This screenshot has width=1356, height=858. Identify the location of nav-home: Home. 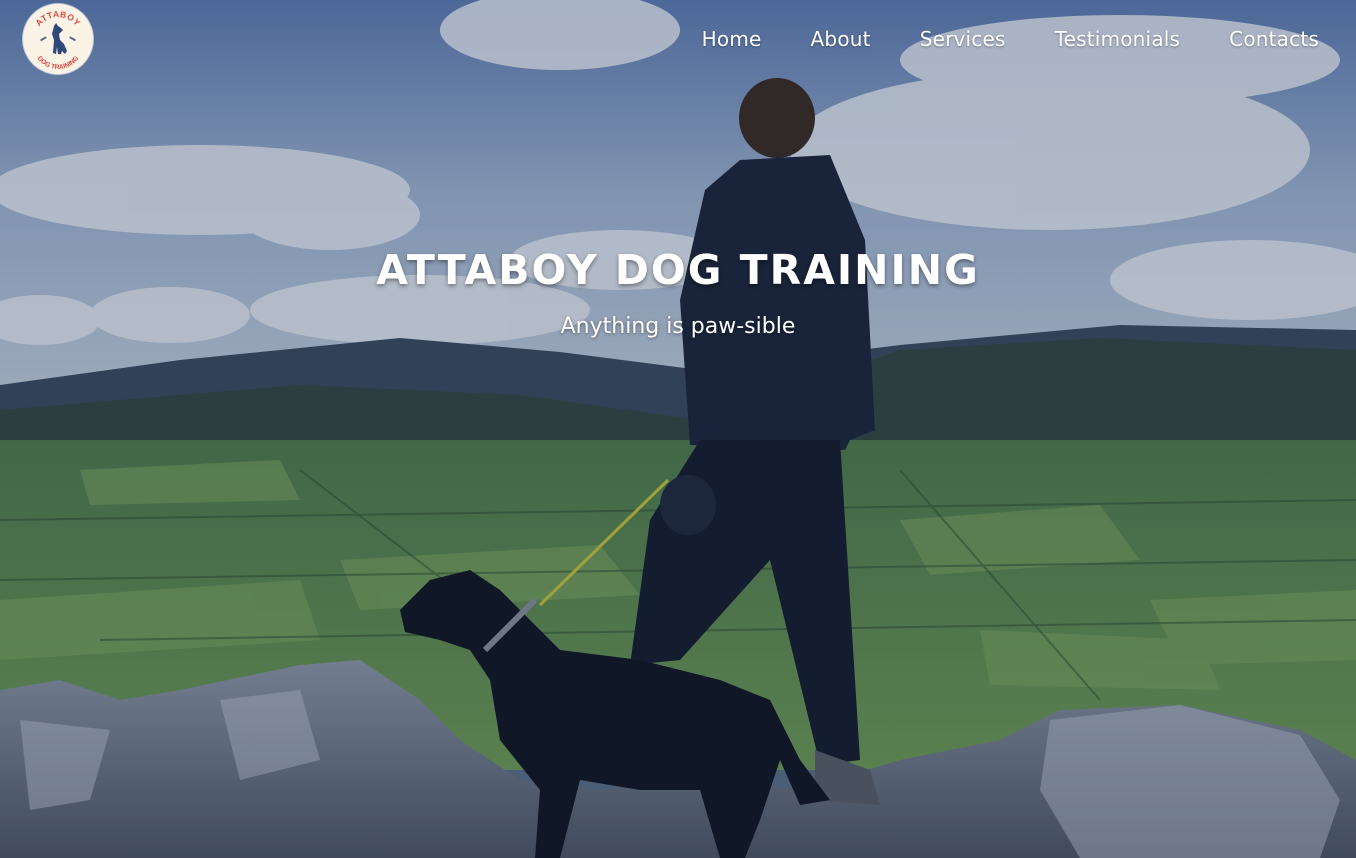
(732, 39).